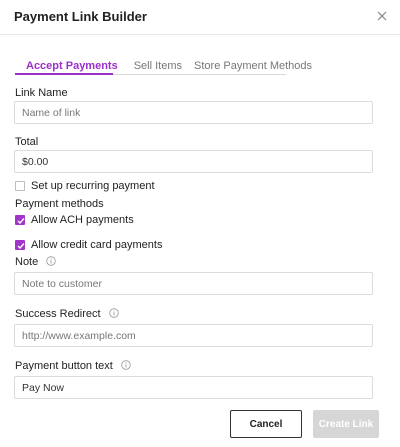 This screenshot has height=447, width=400. What do you see at coordinates (382, 15) in the screenshot?
I see `close-icon` at bounding box center [382, 15].